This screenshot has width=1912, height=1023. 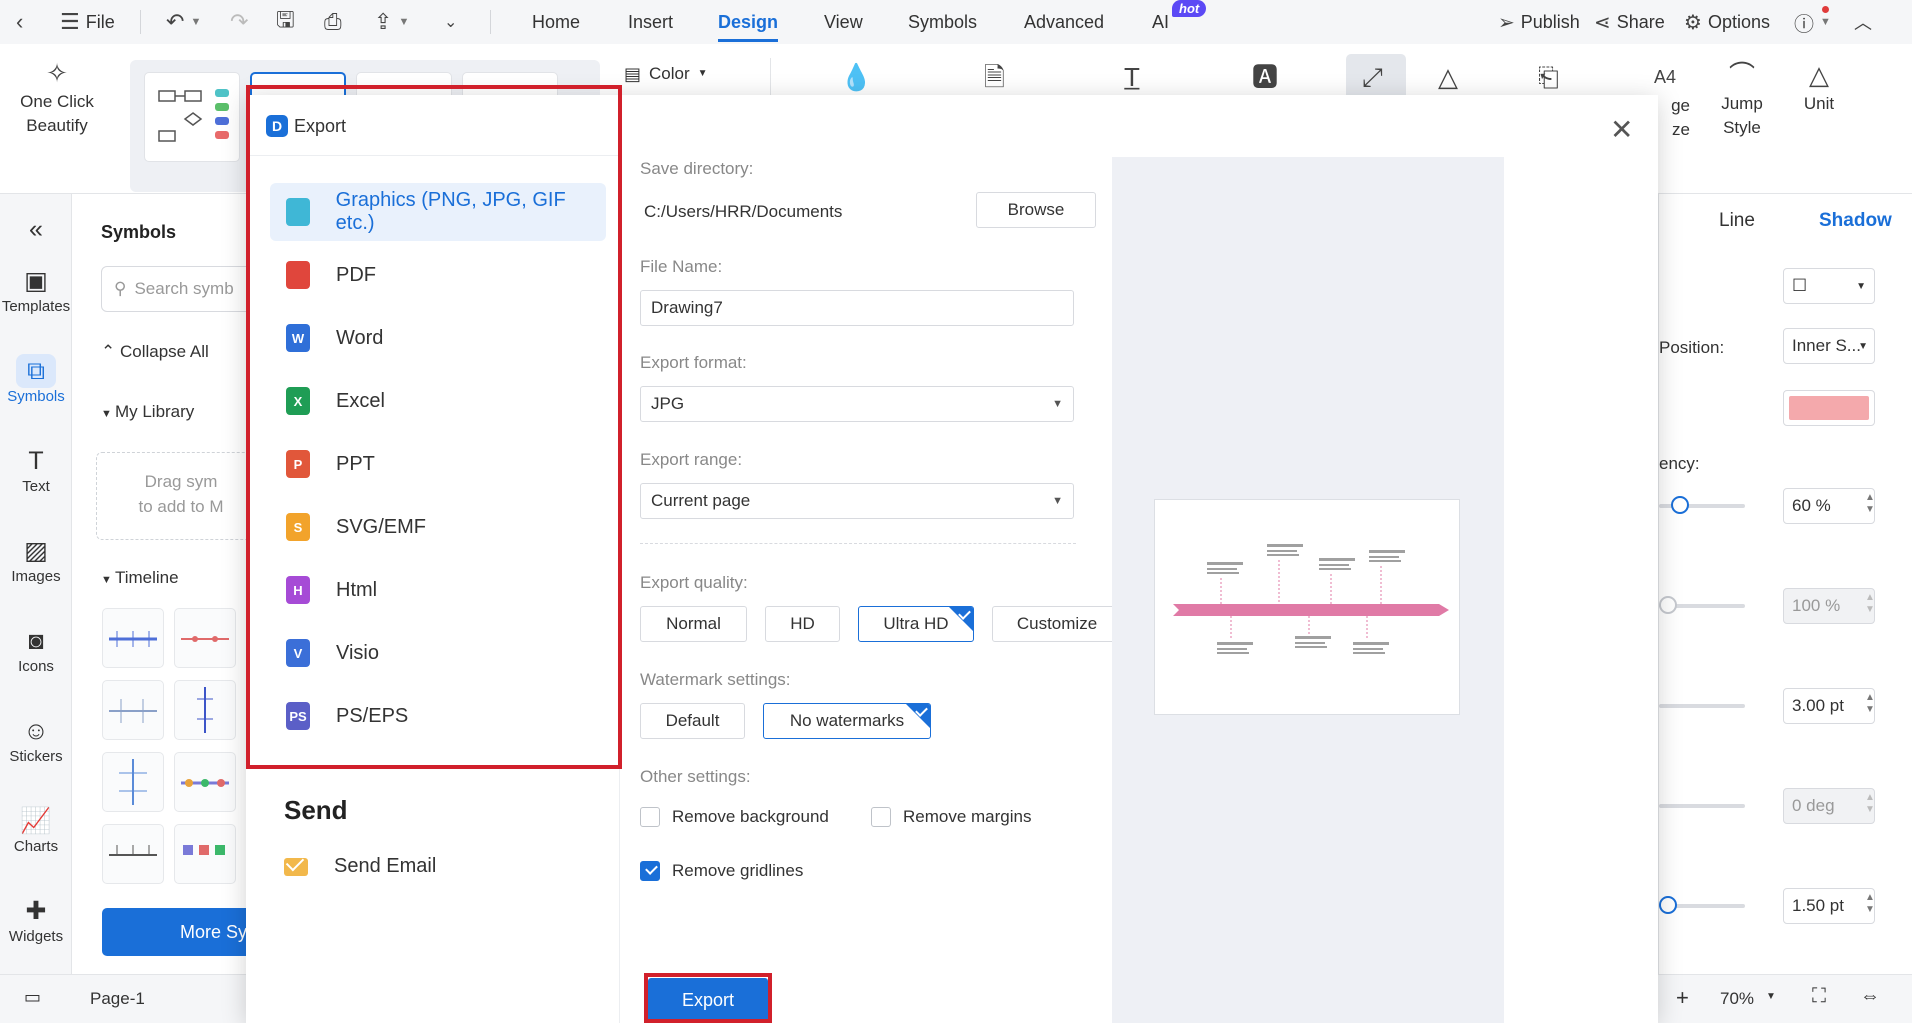 I want to click on watermark-none-button: No watermarks, so click(x=847, y=721).